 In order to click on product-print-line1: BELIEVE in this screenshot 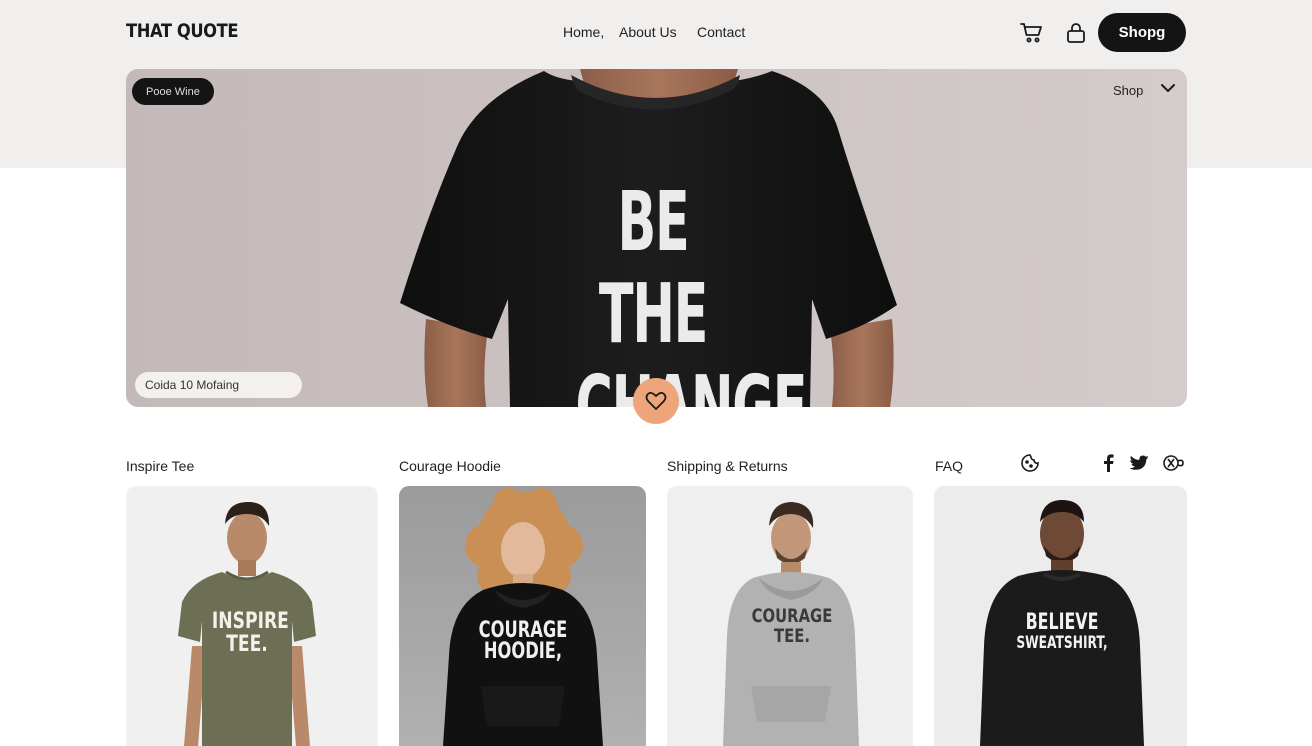, I will do `click(1062, 622)`.